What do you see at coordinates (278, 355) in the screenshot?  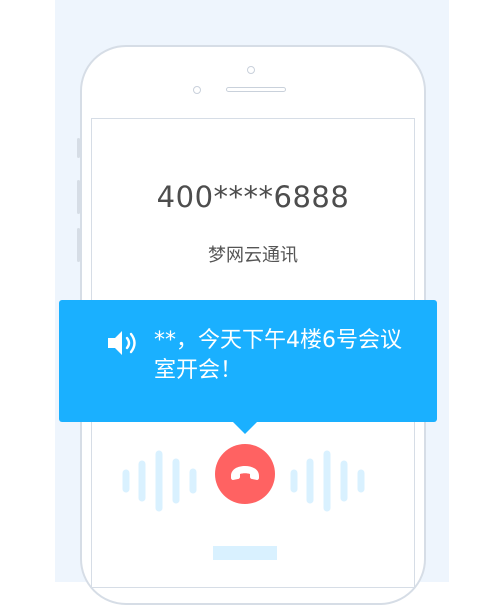 I see `voice-message-text: **，今天下午4楼6号会议室开会！` at bounding box center [278, 355].